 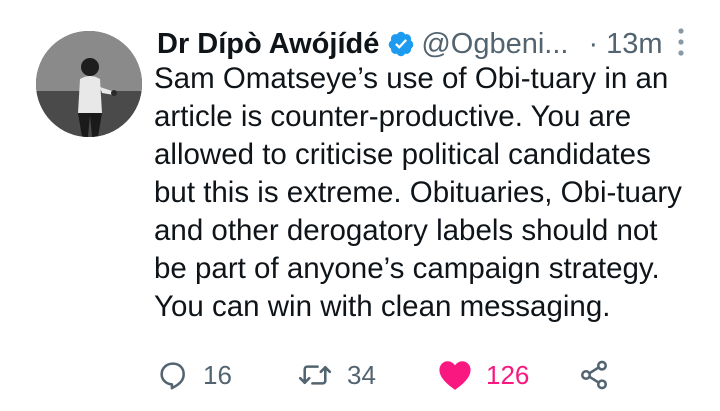 What do you see at coordinates (634, 44) in the screenshot?
I see `tweet-timestamp: 13m` at bounding box center [634, 44].